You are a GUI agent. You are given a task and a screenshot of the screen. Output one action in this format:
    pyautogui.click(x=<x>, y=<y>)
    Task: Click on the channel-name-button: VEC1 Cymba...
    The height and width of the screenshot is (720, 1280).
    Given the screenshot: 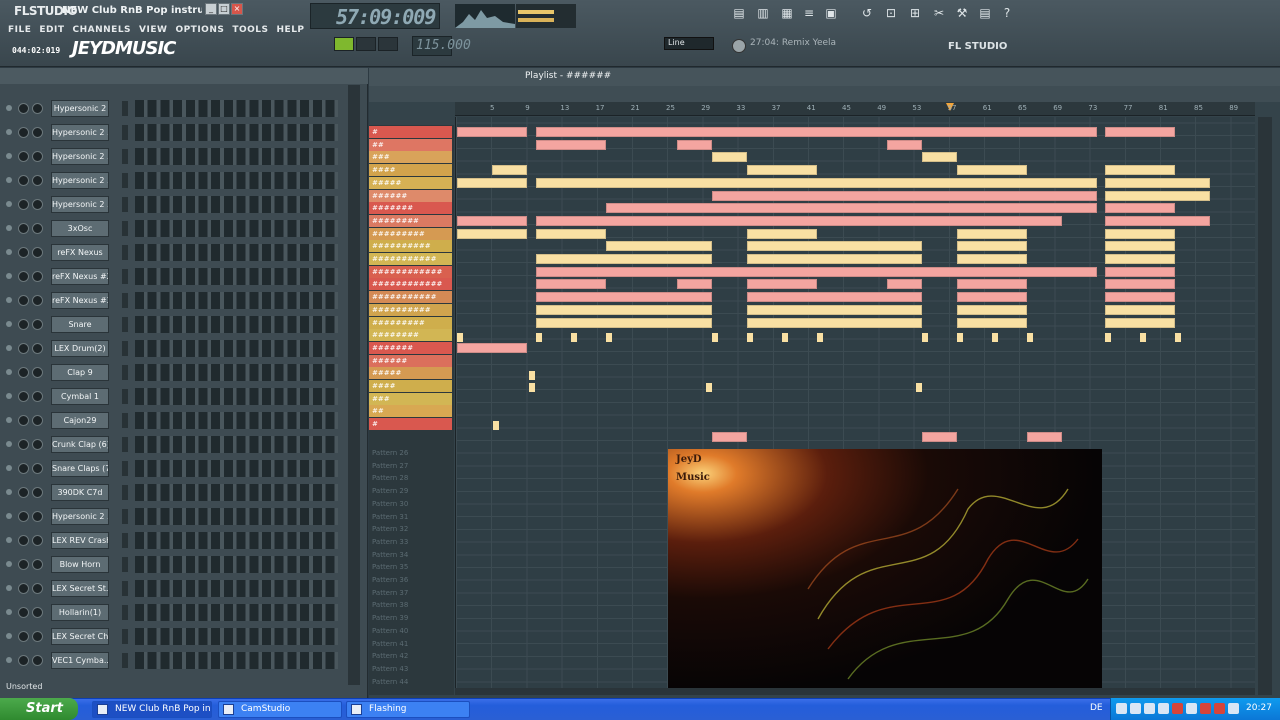 What is the action you would take?
    pyautogui.click(x=80, y=660)
    